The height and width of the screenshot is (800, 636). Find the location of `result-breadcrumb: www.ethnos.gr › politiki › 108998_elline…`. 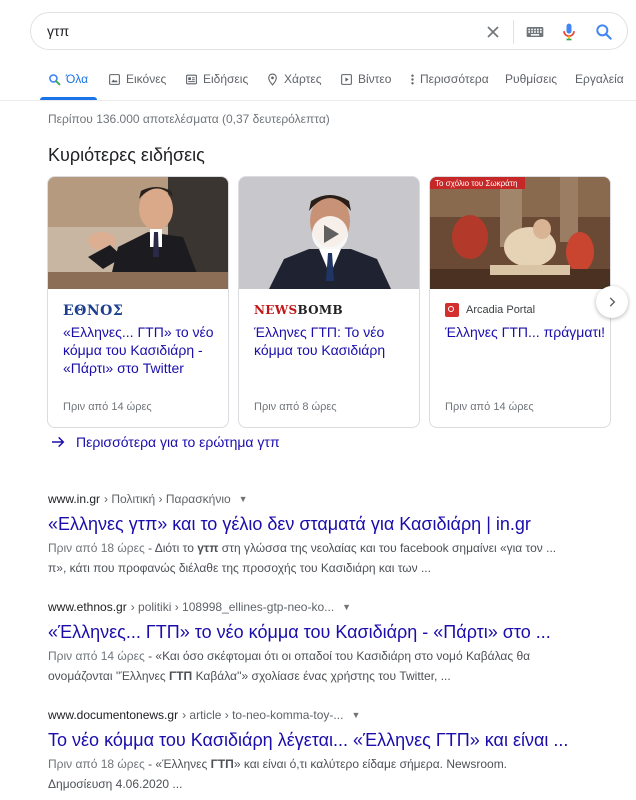

result-breadcrumb: www.ethnos.gr › politiki › 108998_elline… is located at coordinates (328, 607).